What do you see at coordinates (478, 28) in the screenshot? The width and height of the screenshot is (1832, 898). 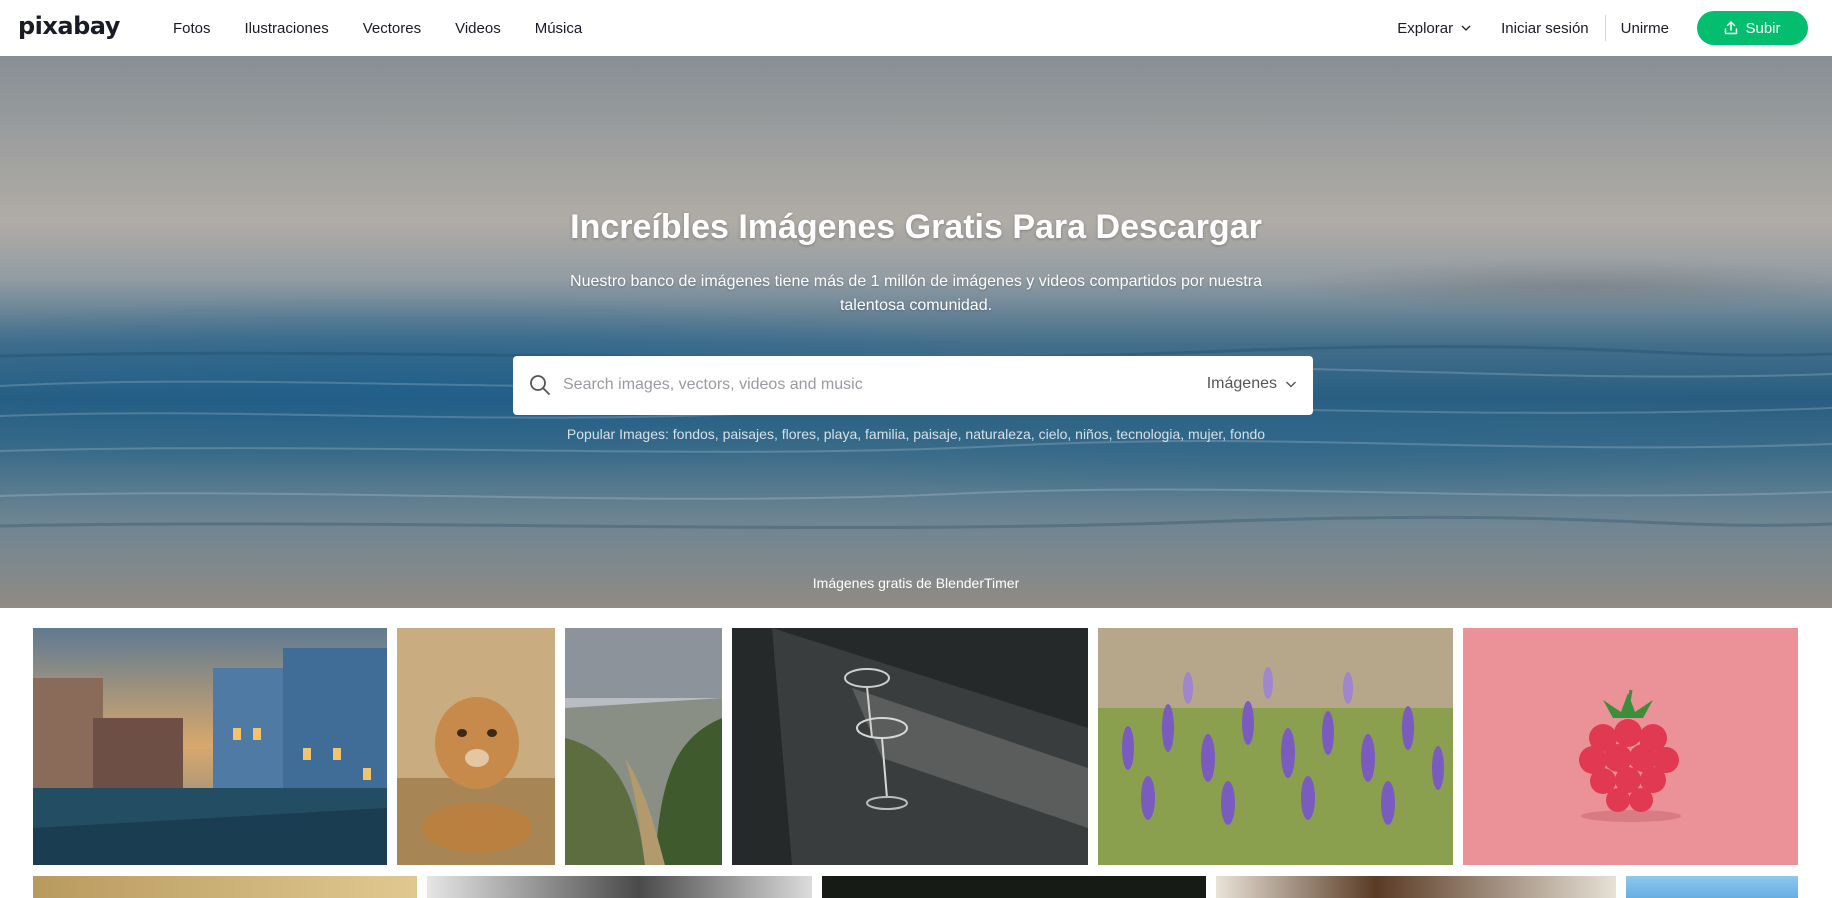 I see `nav-videos: Videos` at bounding box center [478, 28].